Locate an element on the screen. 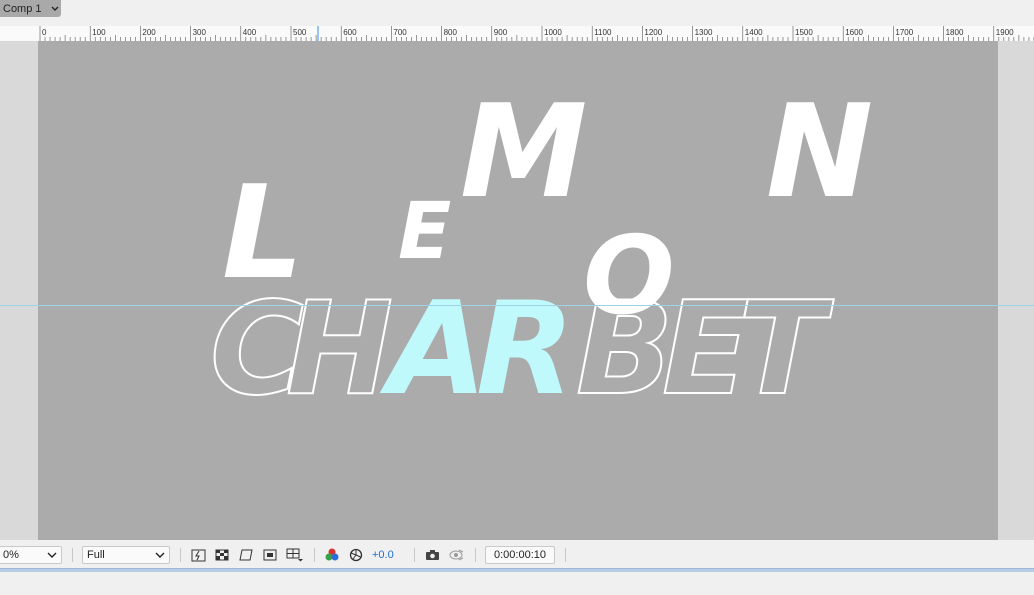  ruler-label: 0 is located at coordinates (44, 32).